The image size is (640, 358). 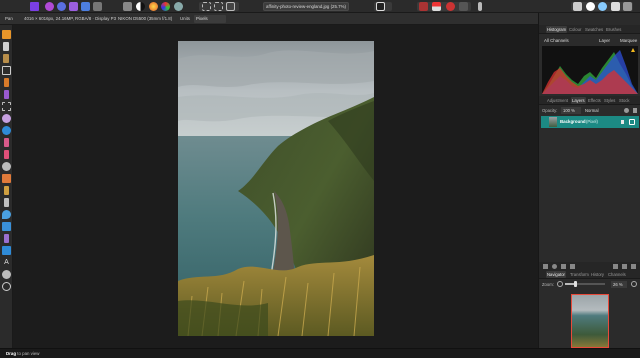 What do you see at coordinates (557, 29) in the screenshot?
I see `tab-histogram: Histogram` at bounding box center [557, 29].